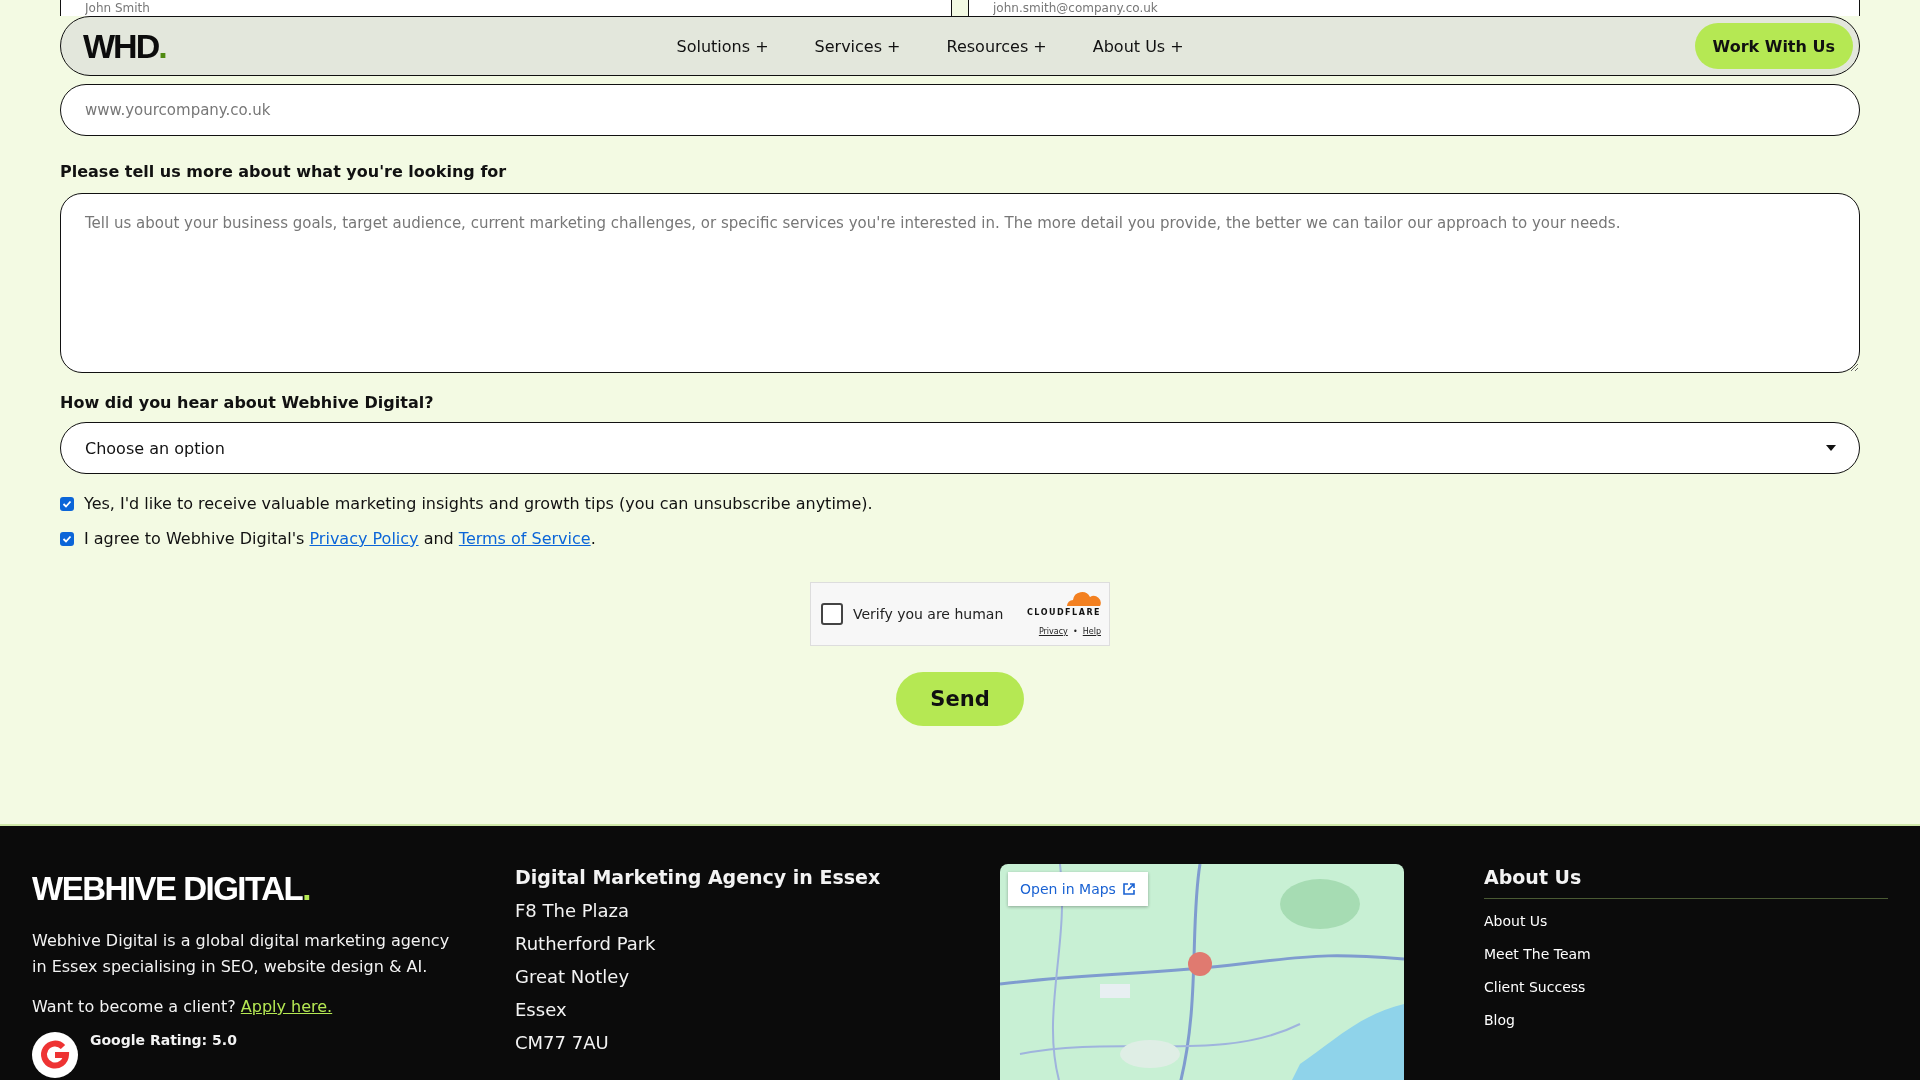 Image resolution: width=1920 pixels, height=1080 pixels. I want to click on footer-link: Client Success, so click(1702, 987).